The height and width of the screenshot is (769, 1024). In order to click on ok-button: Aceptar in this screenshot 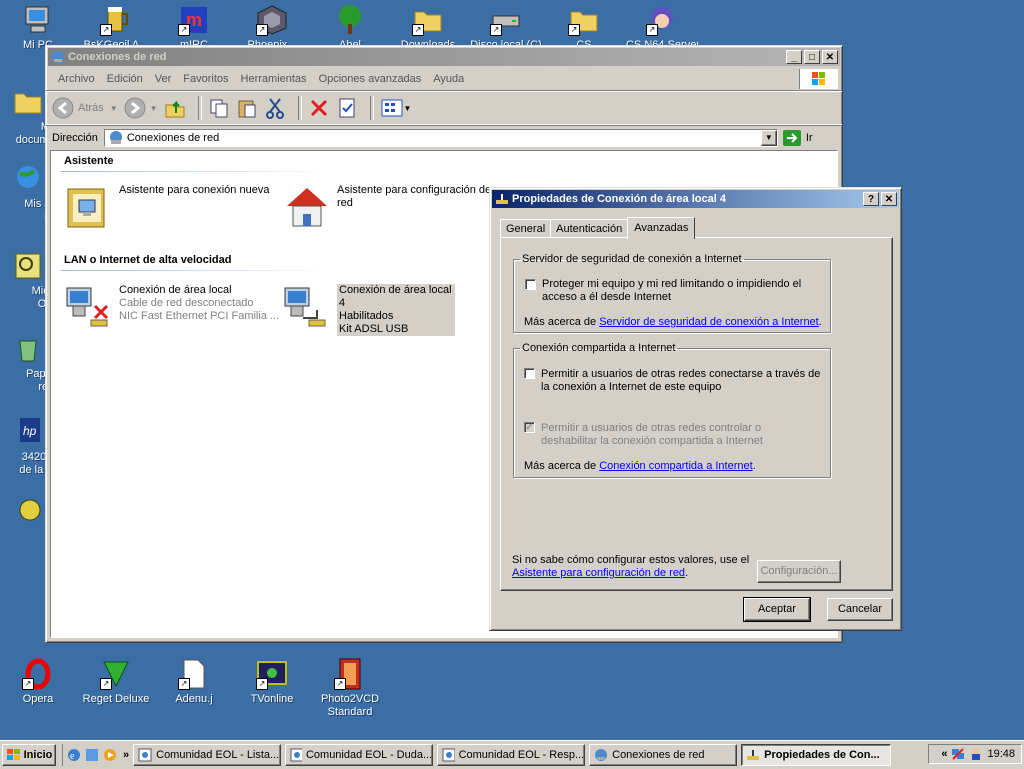, I will do `click(777, 609)`.